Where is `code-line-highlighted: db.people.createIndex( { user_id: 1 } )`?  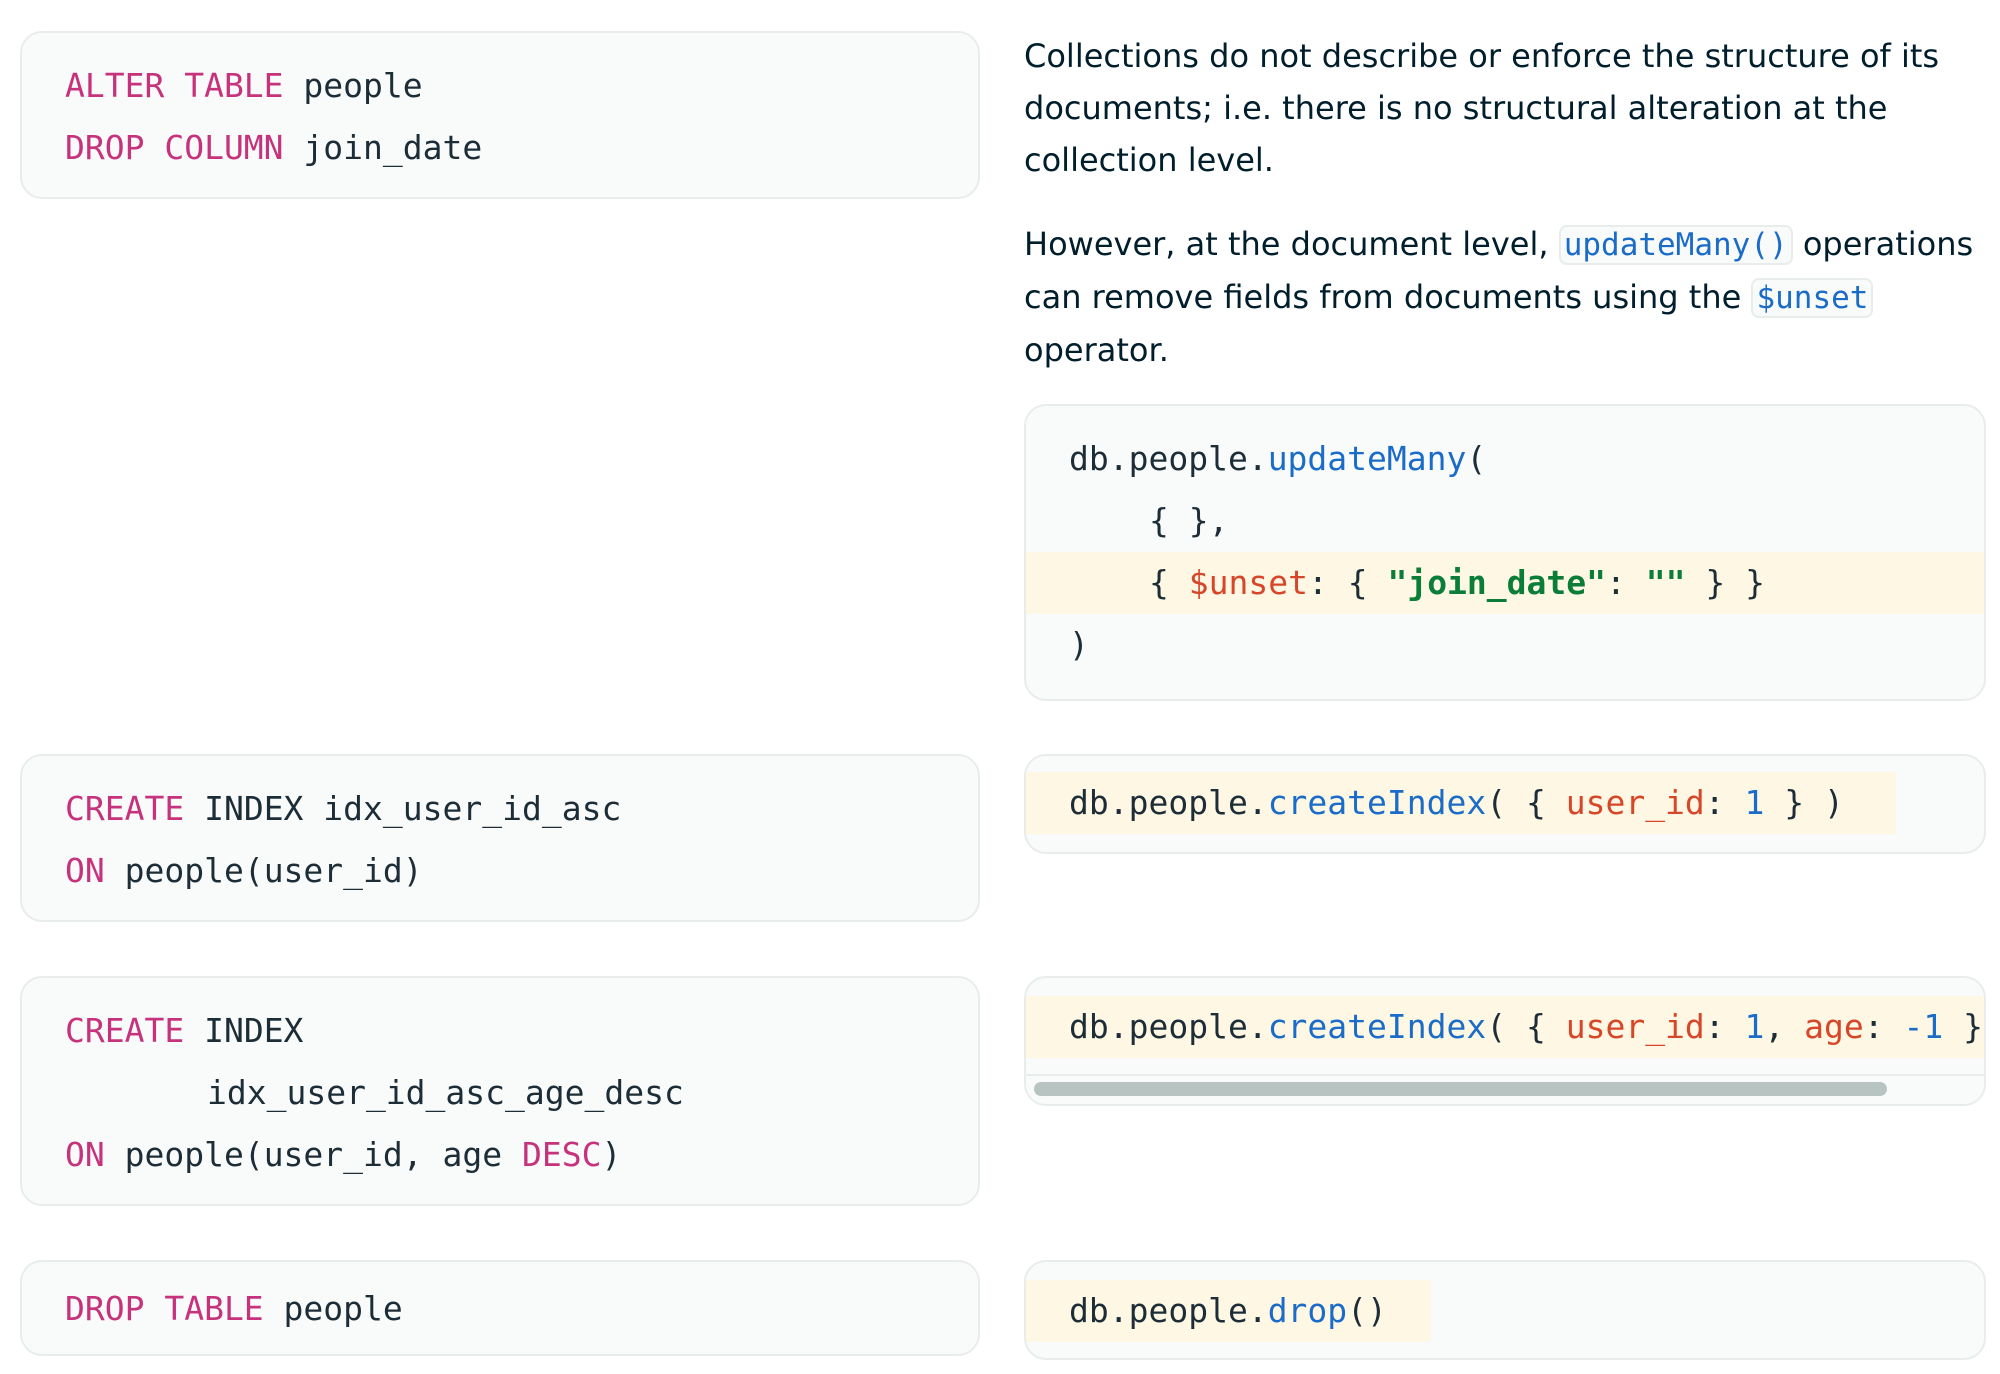
code-line-highlighted: db.people.createIndex( { user_id: 1 } ) is located at coordinates (1461, 803).